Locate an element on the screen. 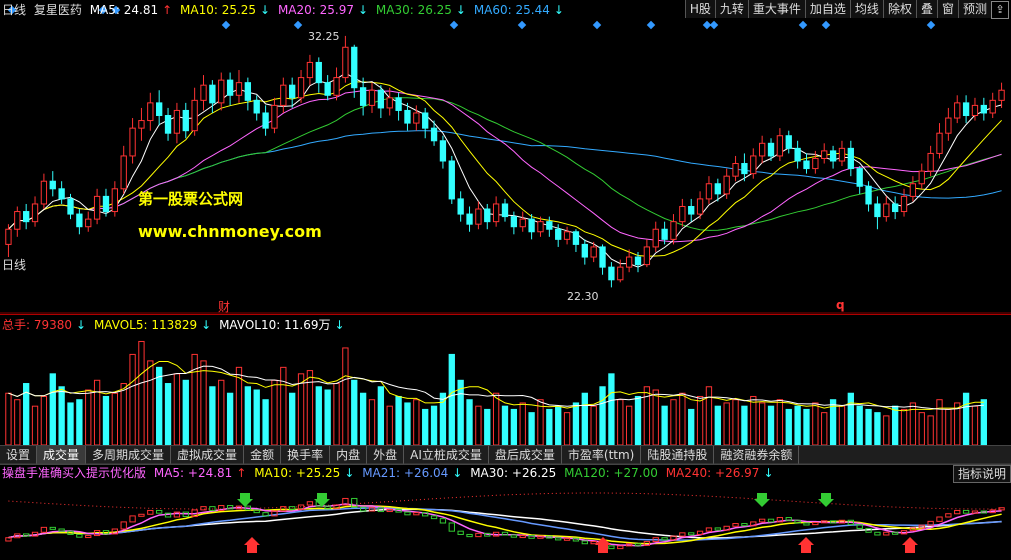 The height and width of the screenshot is (560, 1011). left-period-label: 日线 is located at coordinates (14, 265).